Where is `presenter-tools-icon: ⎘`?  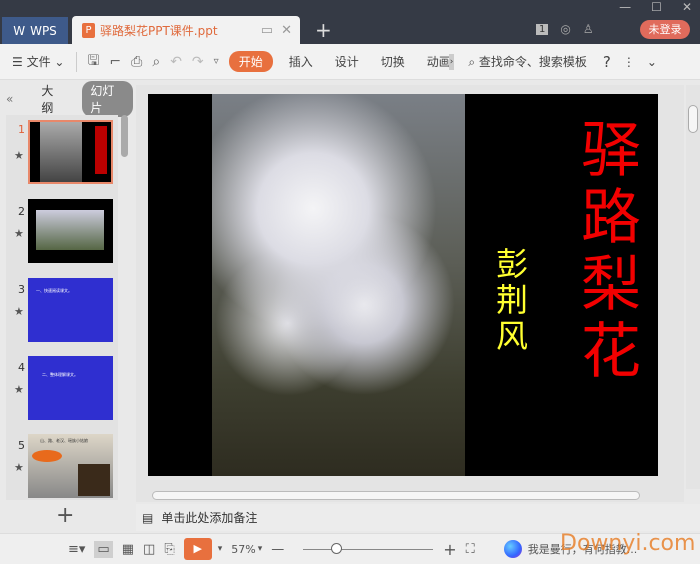 presenter-tools-icon: ⎘ is located at coordinates (169, 549).